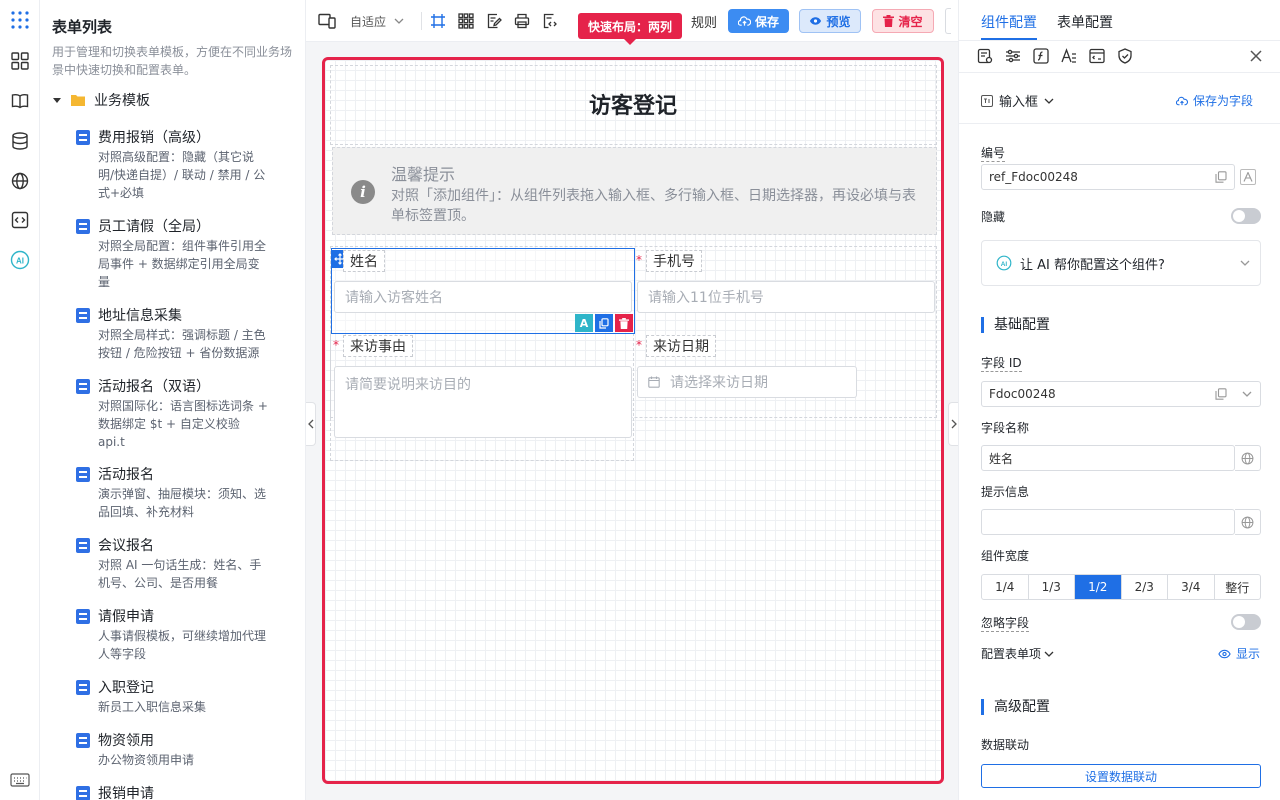 Image resolution: width=1280 pixels, height=800 pixels. Describe the element at coordinates (1121, 776) in the screenshot. I see `set-data-linkage-button: 设置数据联动` at that location.